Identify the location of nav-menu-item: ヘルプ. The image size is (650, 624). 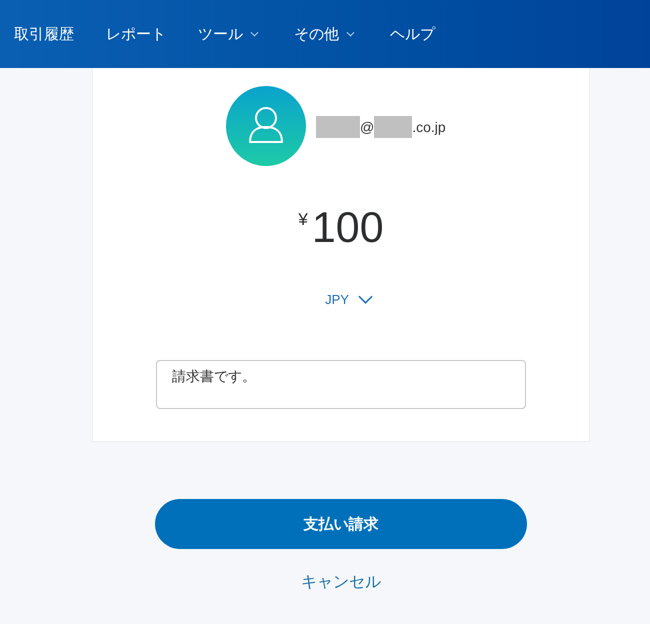
(412, 34).